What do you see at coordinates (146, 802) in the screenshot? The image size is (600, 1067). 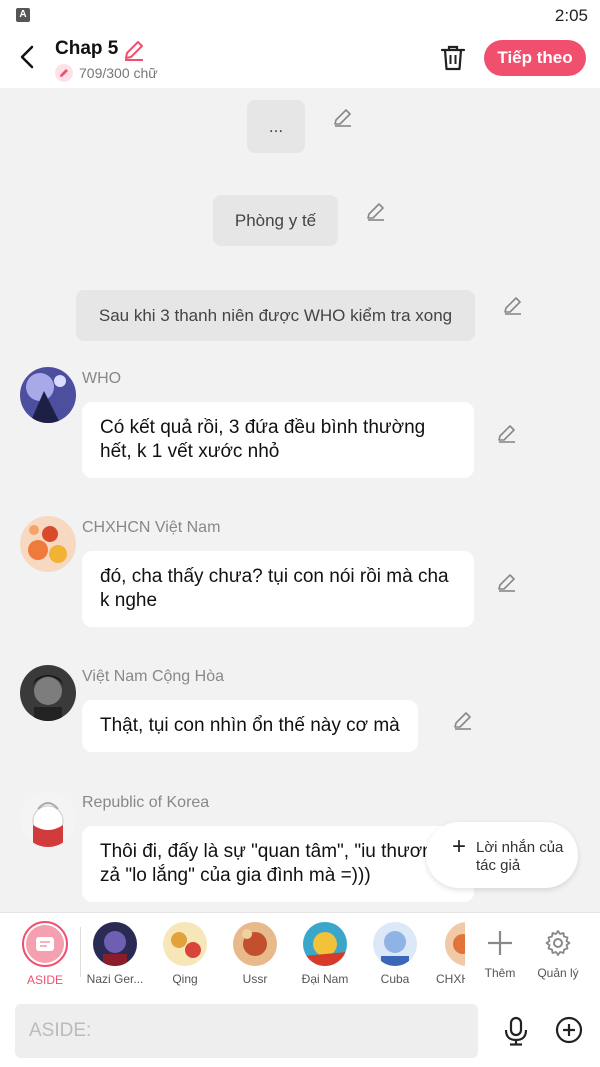 I see `character-name: Republic of Korea` at bounding box center [146, 802].